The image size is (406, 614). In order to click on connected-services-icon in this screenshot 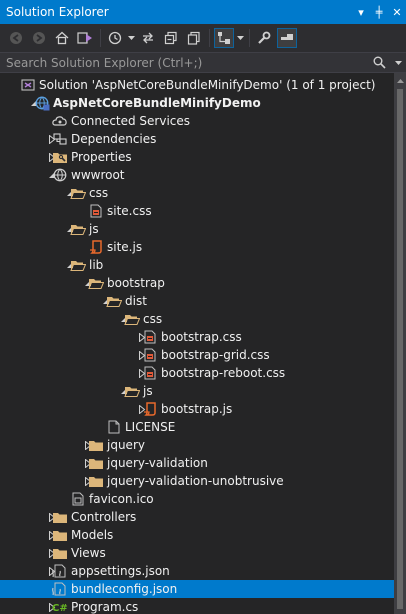, I will do `click(60, 121)`.